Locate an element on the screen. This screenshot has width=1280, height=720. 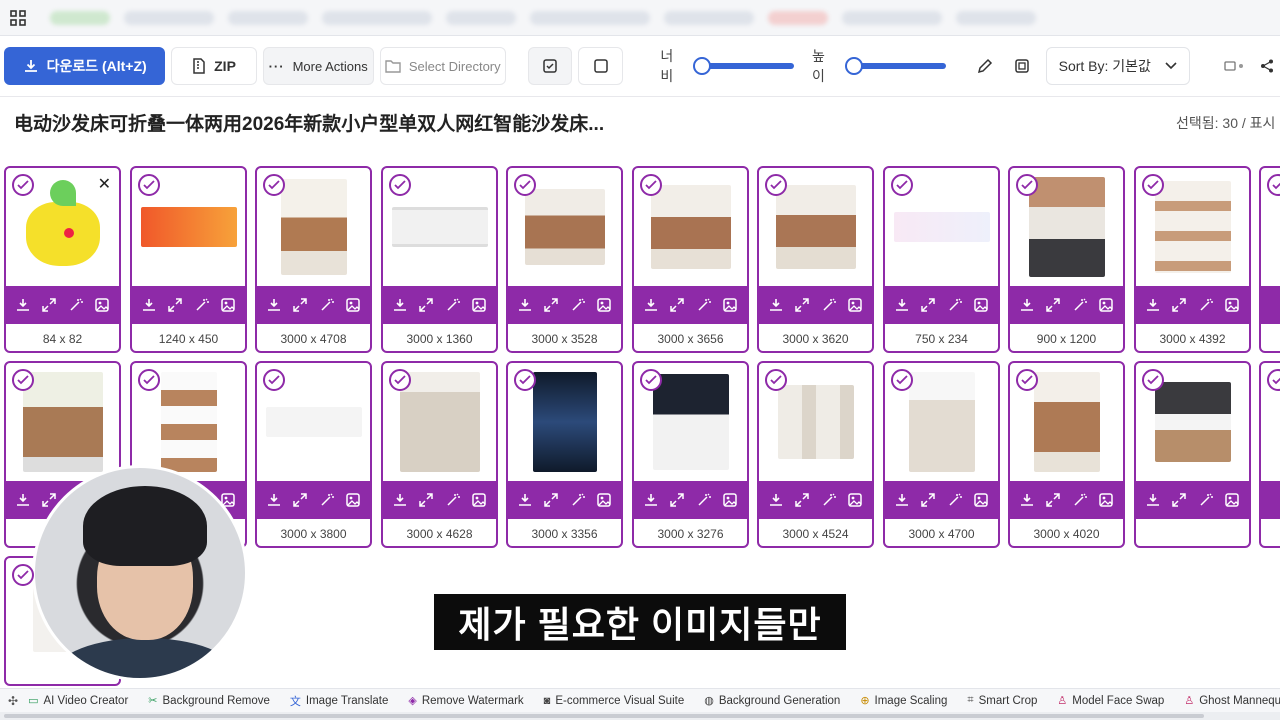
image-card: 3000 x 4020 is located at coordinates (1066, 454).